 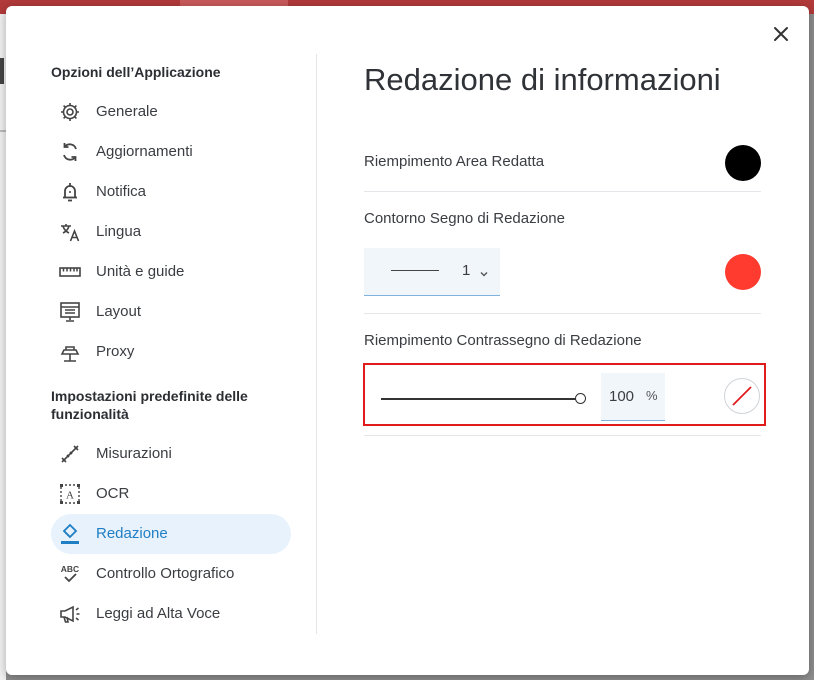 I want to click on opacity-input: 100 %, so click(x=633, y=397).